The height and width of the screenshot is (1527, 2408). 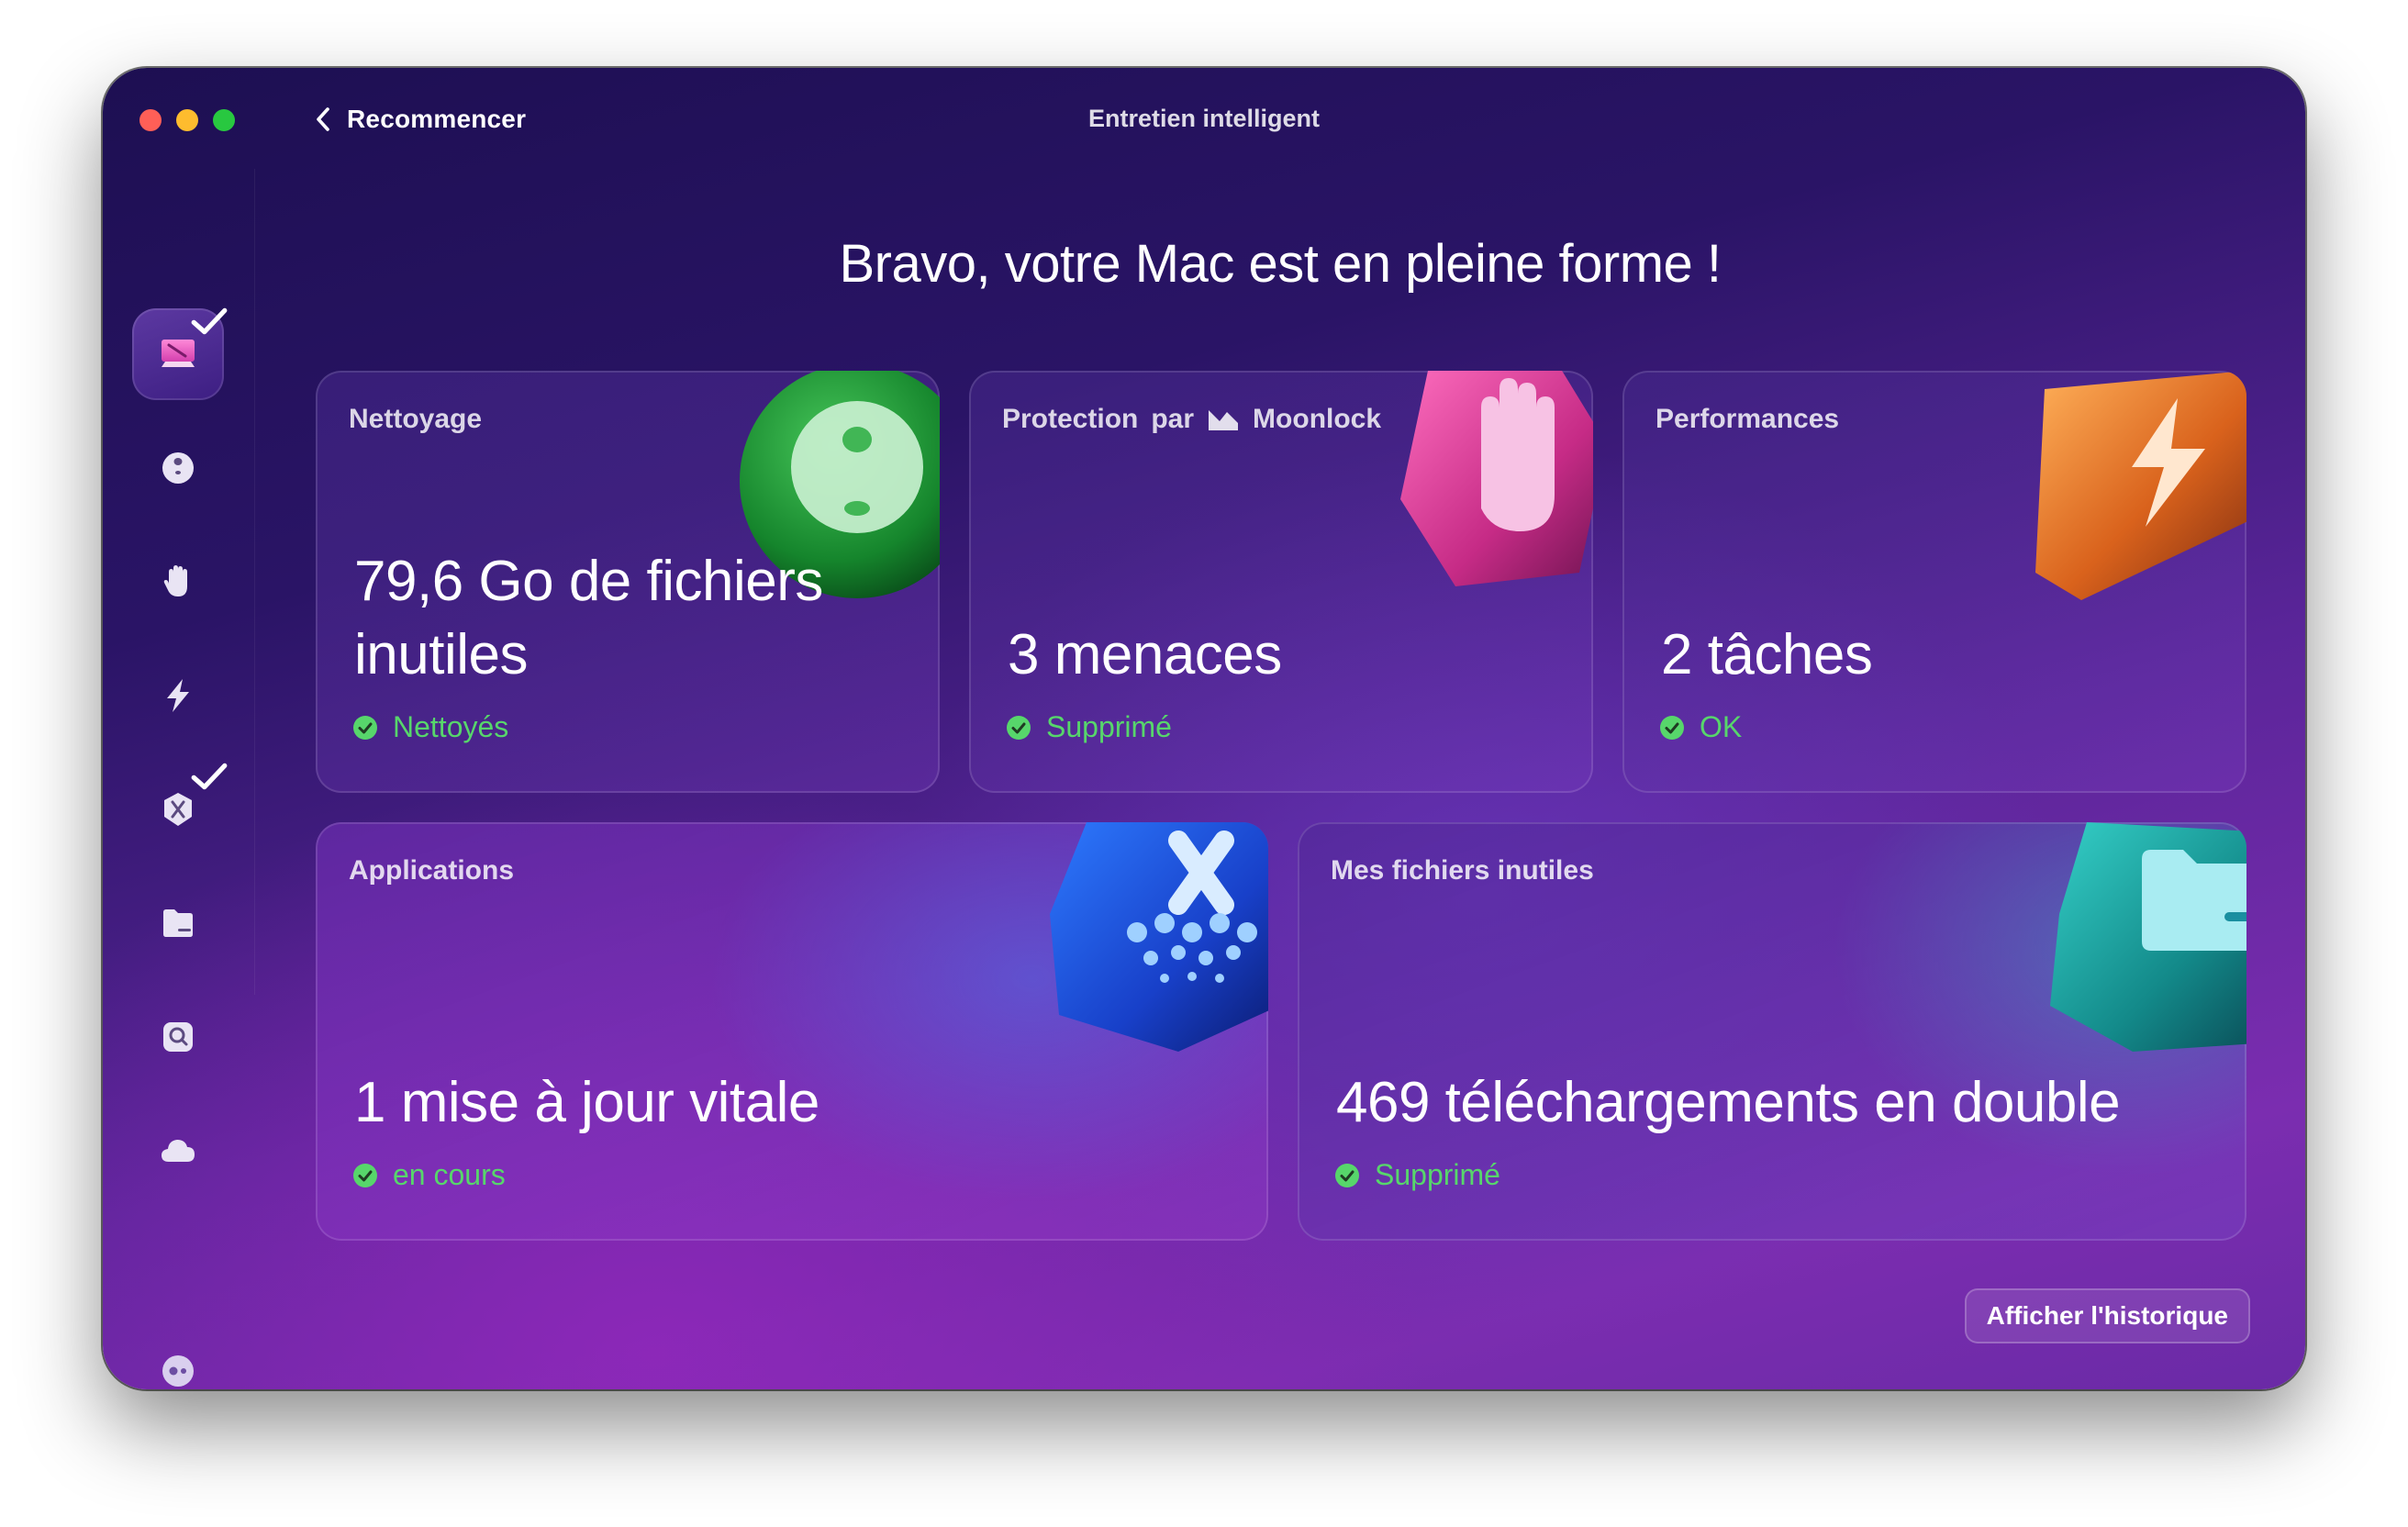 What do you see at coordinates (451, 726) in the screenshot?
I see `cleanup-card-status-label: Nettoyés` at bounding box center [451, 726].